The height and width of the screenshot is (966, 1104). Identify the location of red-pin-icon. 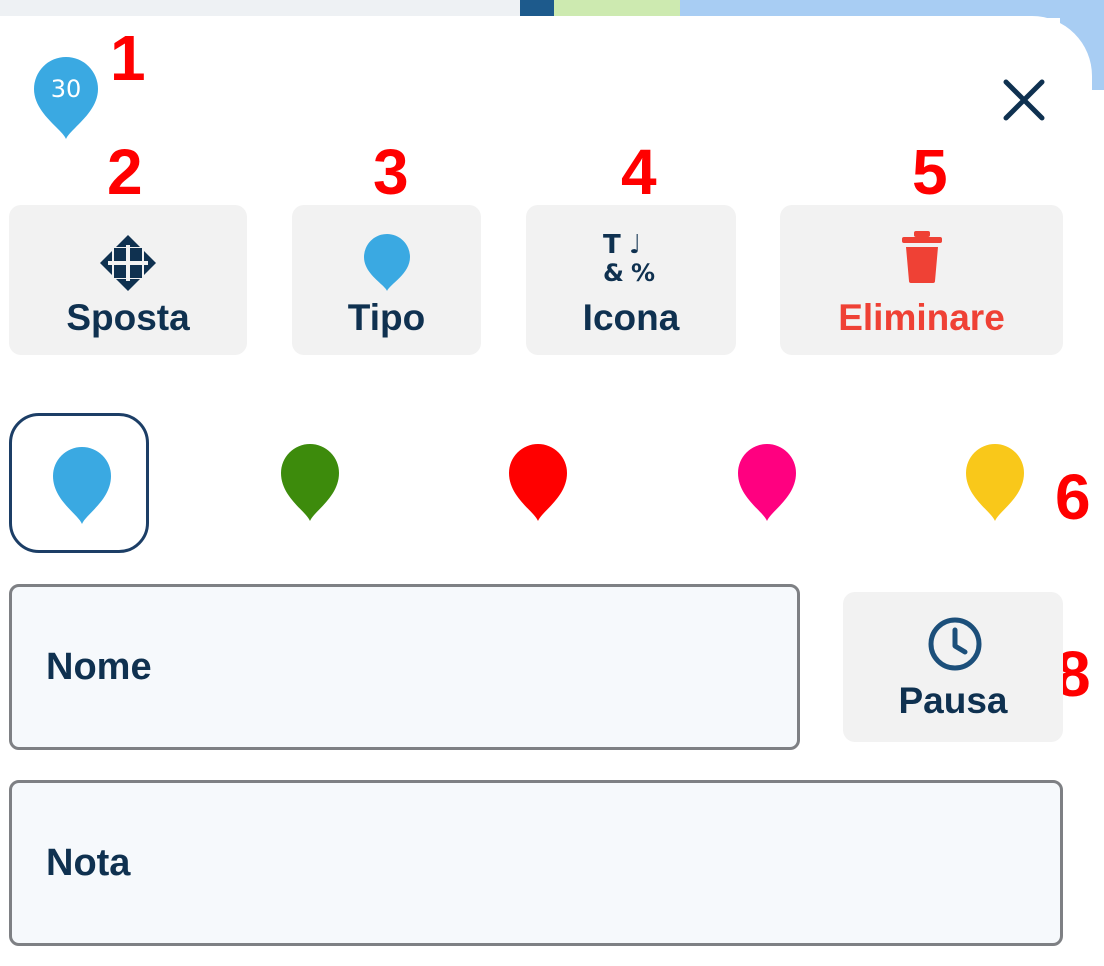
(538, 482).